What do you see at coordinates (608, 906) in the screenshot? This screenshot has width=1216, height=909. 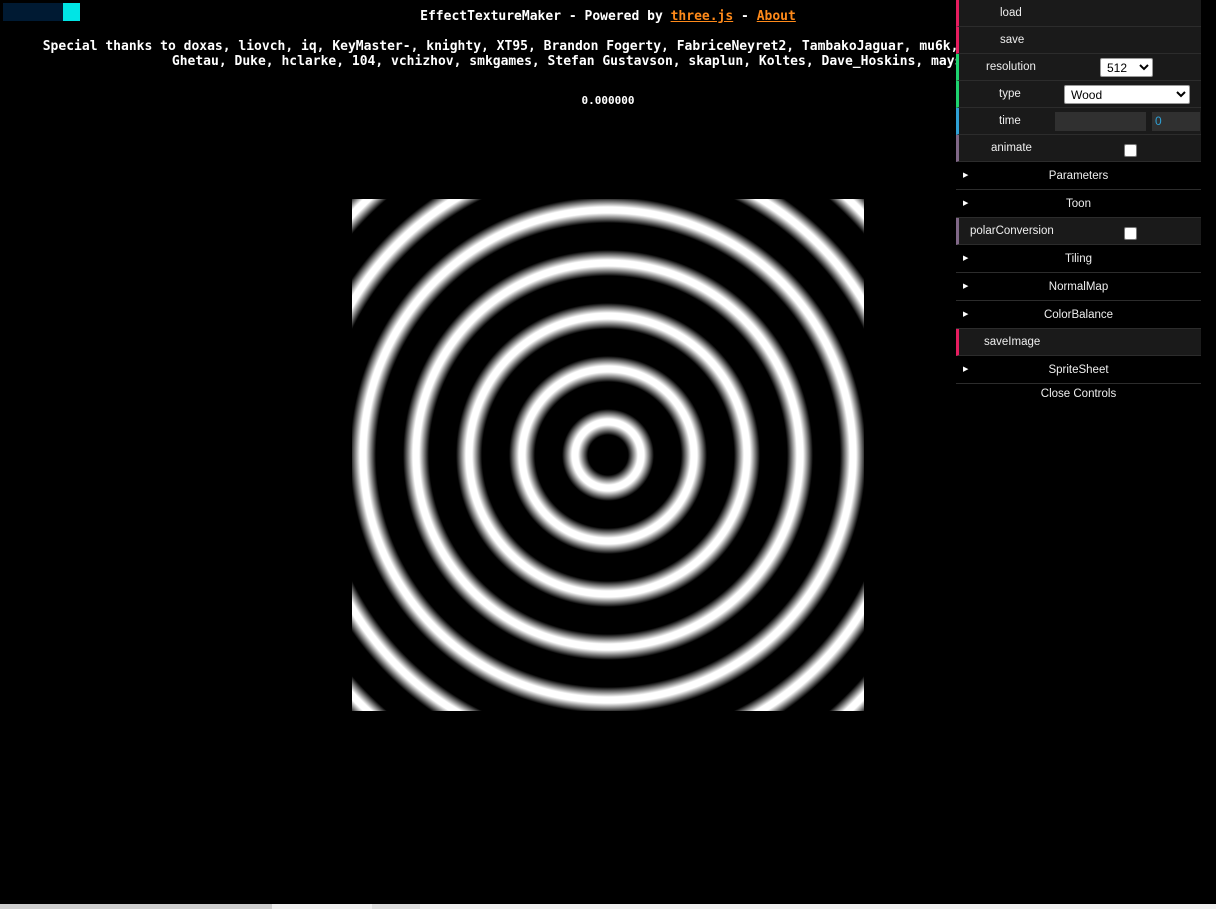 I see `horizontal-scrollbar` at bounding box center [608, 906].